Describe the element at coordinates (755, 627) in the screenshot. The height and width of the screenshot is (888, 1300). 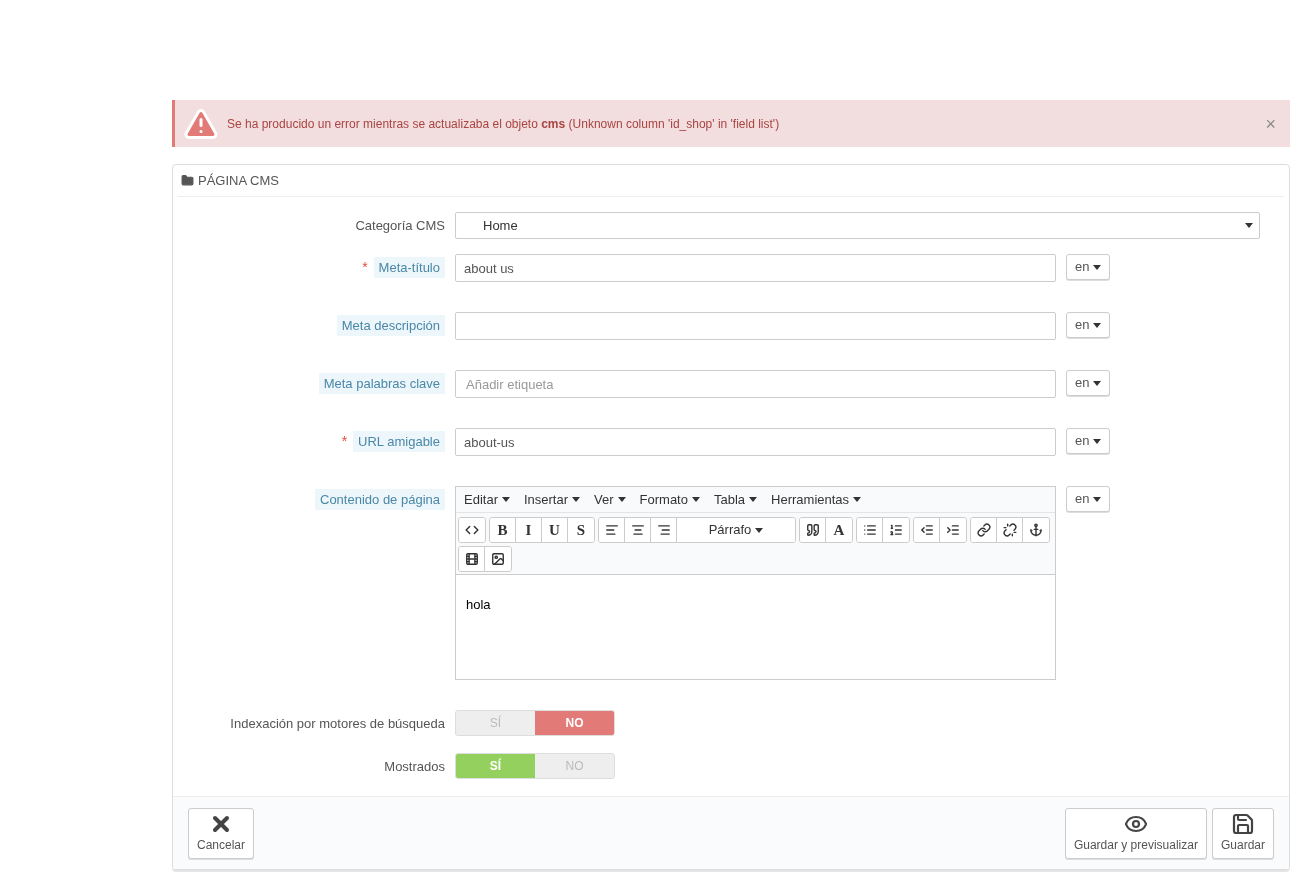
I see `editor-content: hola` at that location.